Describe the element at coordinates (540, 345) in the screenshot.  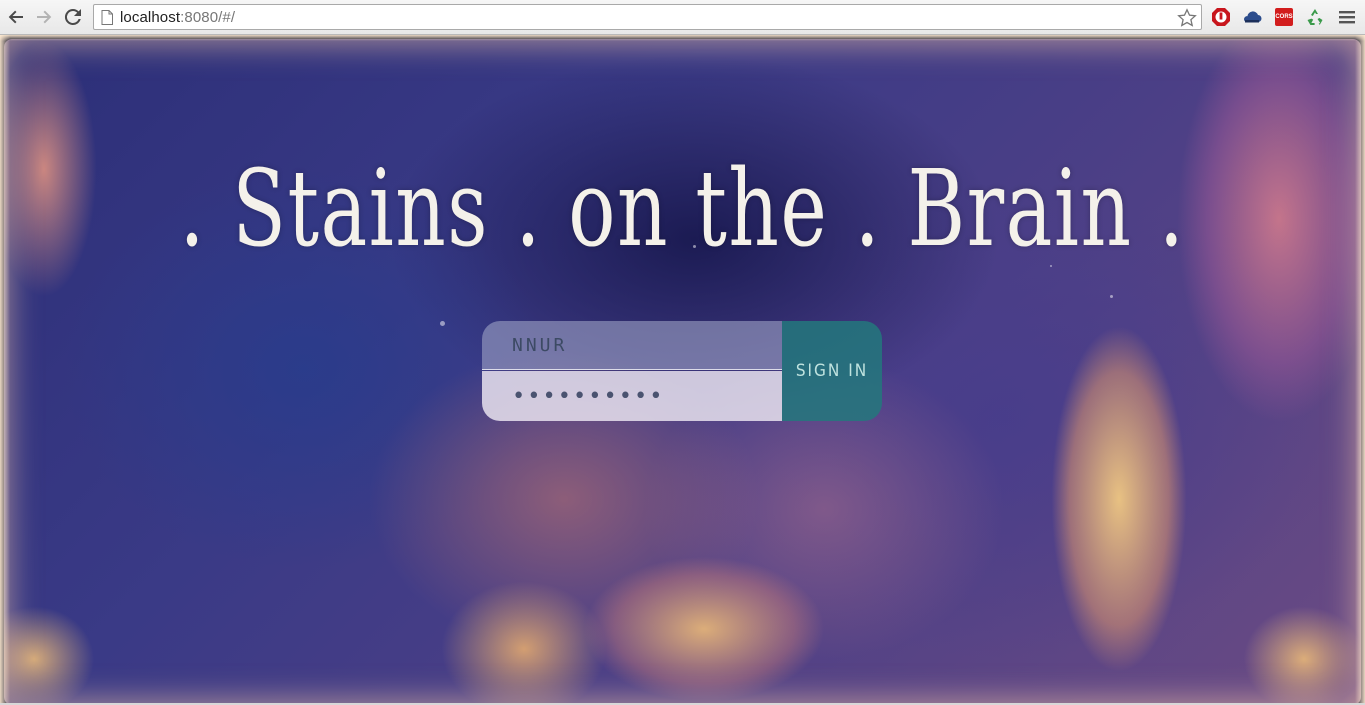
I see `username-value: NNUR` at that location.